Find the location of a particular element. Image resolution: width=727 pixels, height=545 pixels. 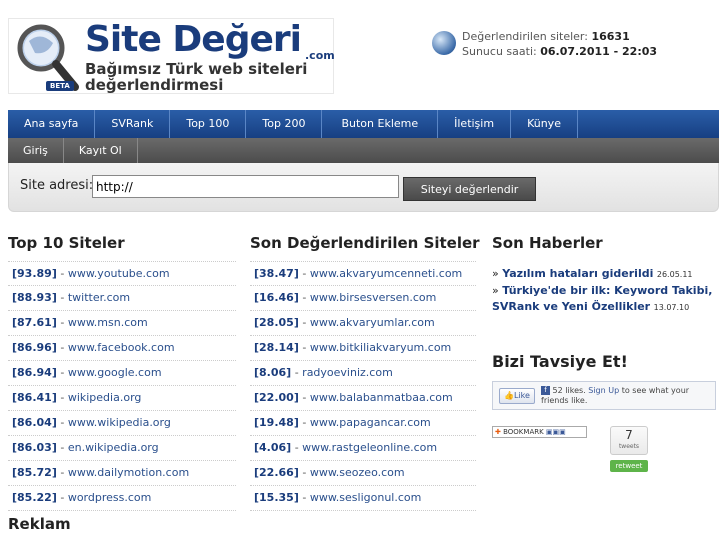

list-item: [88.93] - twitter.com is located at coordinates (122, 298).